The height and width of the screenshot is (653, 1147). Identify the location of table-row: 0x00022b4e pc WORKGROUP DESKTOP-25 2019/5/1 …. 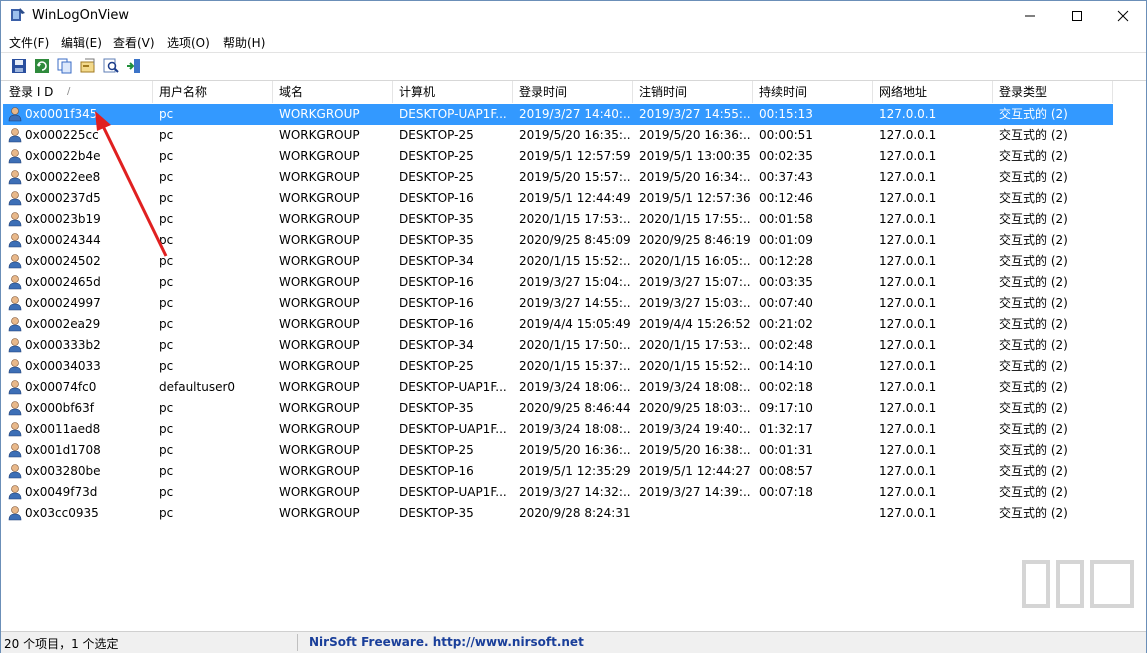
(558, 156).